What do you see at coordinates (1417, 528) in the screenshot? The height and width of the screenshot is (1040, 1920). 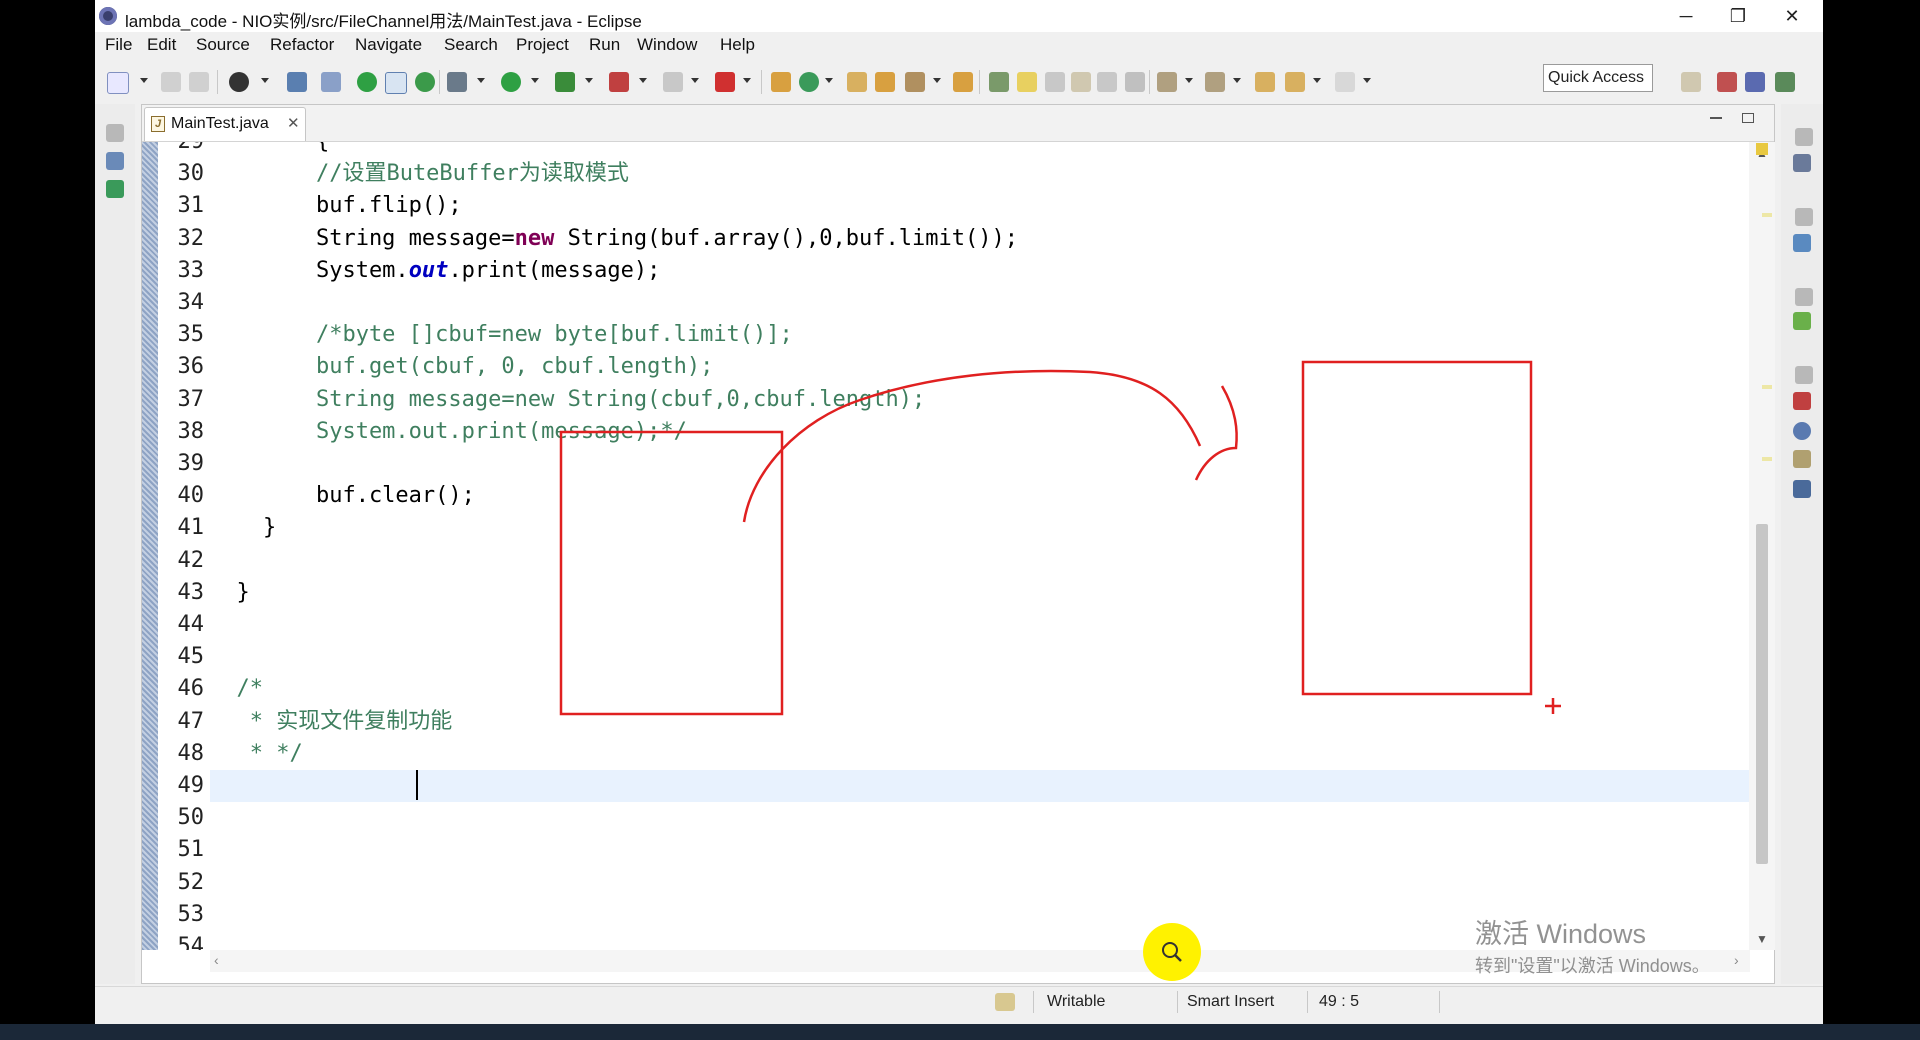 I see `annotation-target-box` at bounding box center [1417, 528].